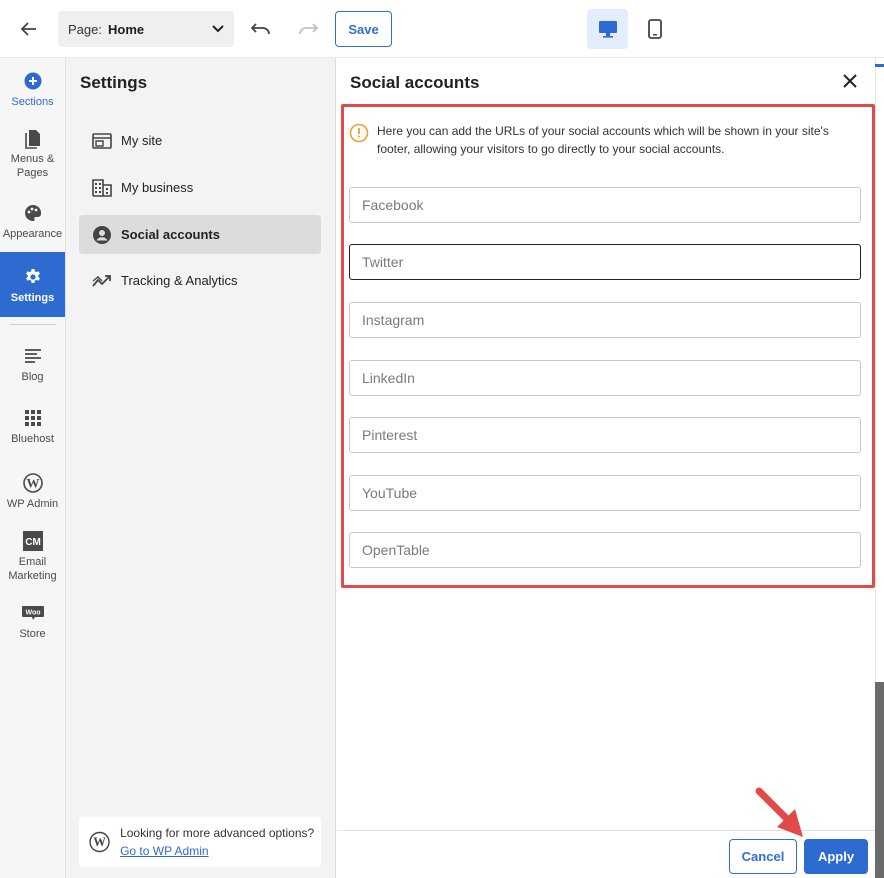  I want to click on rail-item-label: Bluehost, so click(32, 439).